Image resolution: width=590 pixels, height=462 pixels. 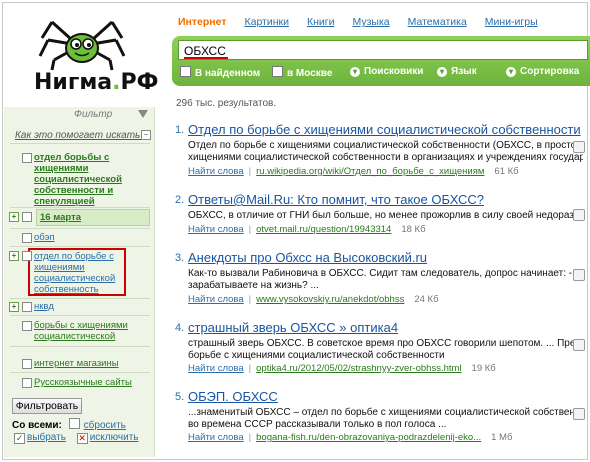 What do you see at coordinates (76, 363) in the screenshot?
I see `filter-item-online-stores: интернет магазины` at bounding box center [76, 363].